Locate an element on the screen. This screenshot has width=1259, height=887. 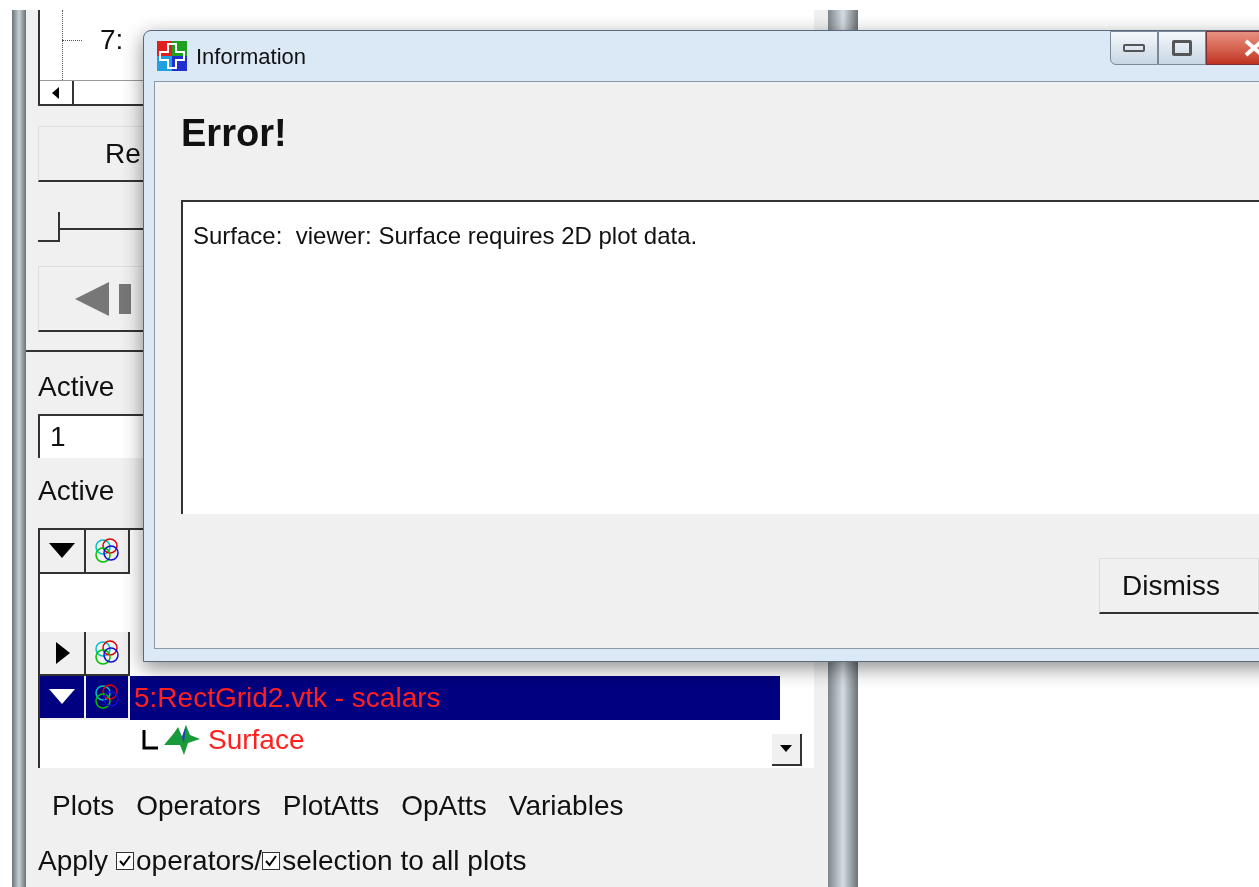
active-window-label: Active is located at coordinates (77, 387).